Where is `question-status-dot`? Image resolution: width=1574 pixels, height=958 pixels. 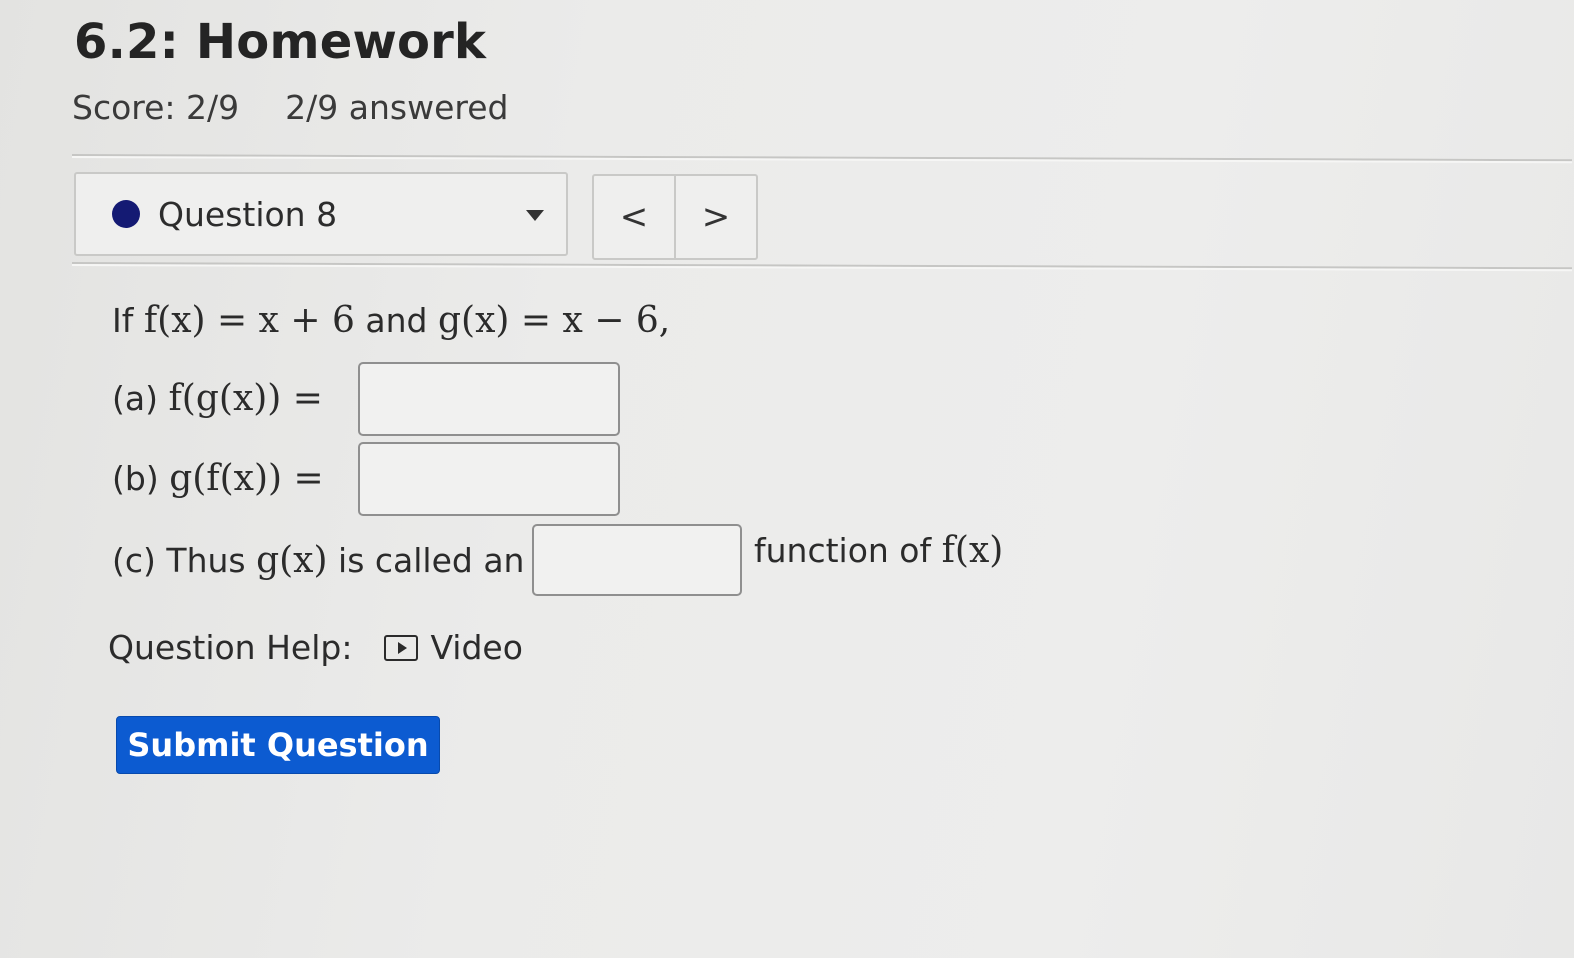 question-status-dot is located at coordinates (126, 214).